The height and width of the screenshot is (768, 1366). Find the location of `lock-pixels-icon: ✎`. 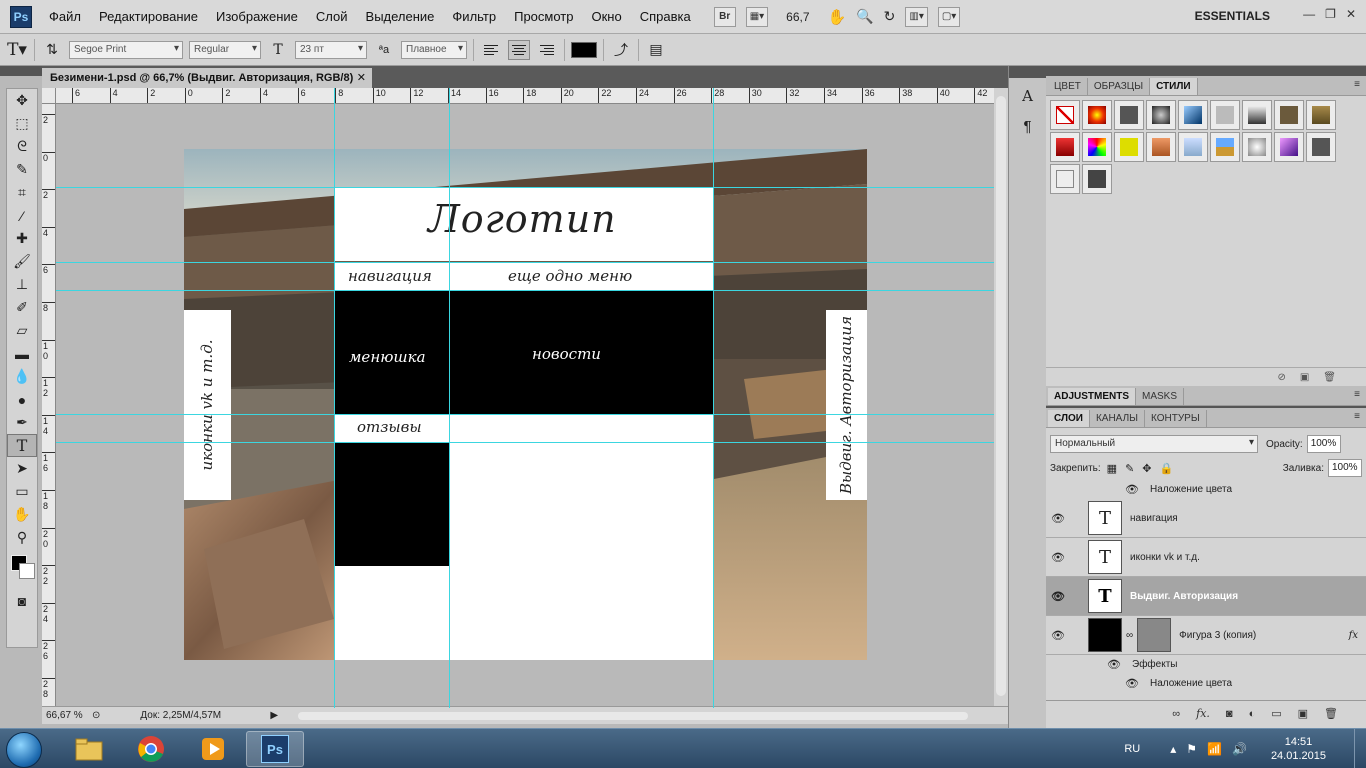

lock-pixels-icon: ✎ is located at coordinates (1129, 468).